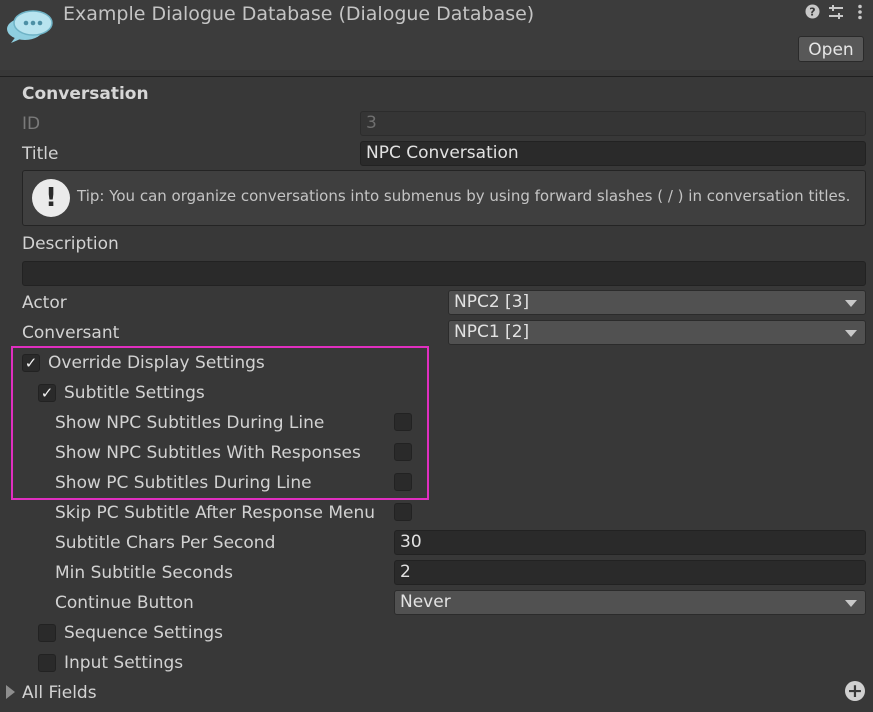 The width and height of the screenshot is (873, 712). Describe the element at coordinates (403, 452) in the screenshot. I see `show-npc-with-responses-checkbox` at that location.